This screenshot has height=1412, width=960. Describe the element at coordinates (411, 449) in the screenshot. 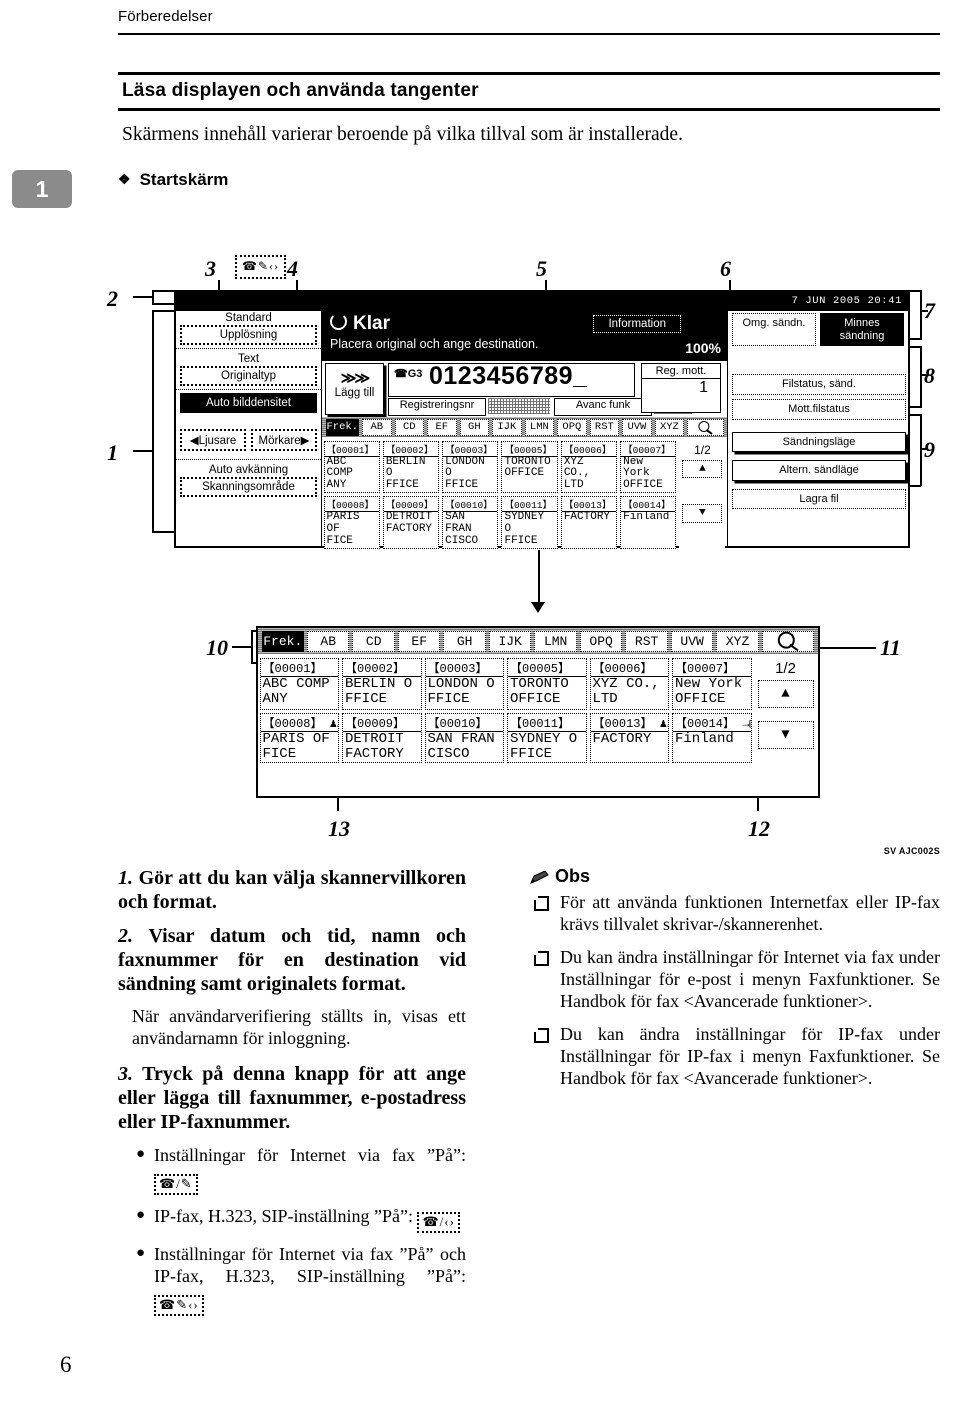

I see `destination-id: 【00002】` at that location.